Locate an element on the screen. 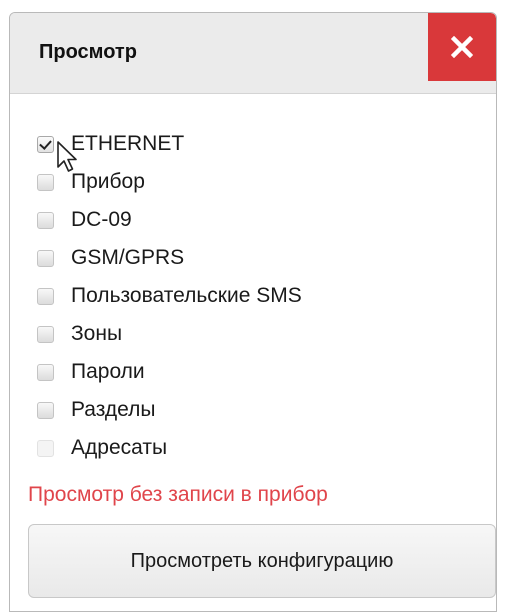 This screenshot has height=612, width=505. option-label: DC-09 is located at coordinates (101, 219).